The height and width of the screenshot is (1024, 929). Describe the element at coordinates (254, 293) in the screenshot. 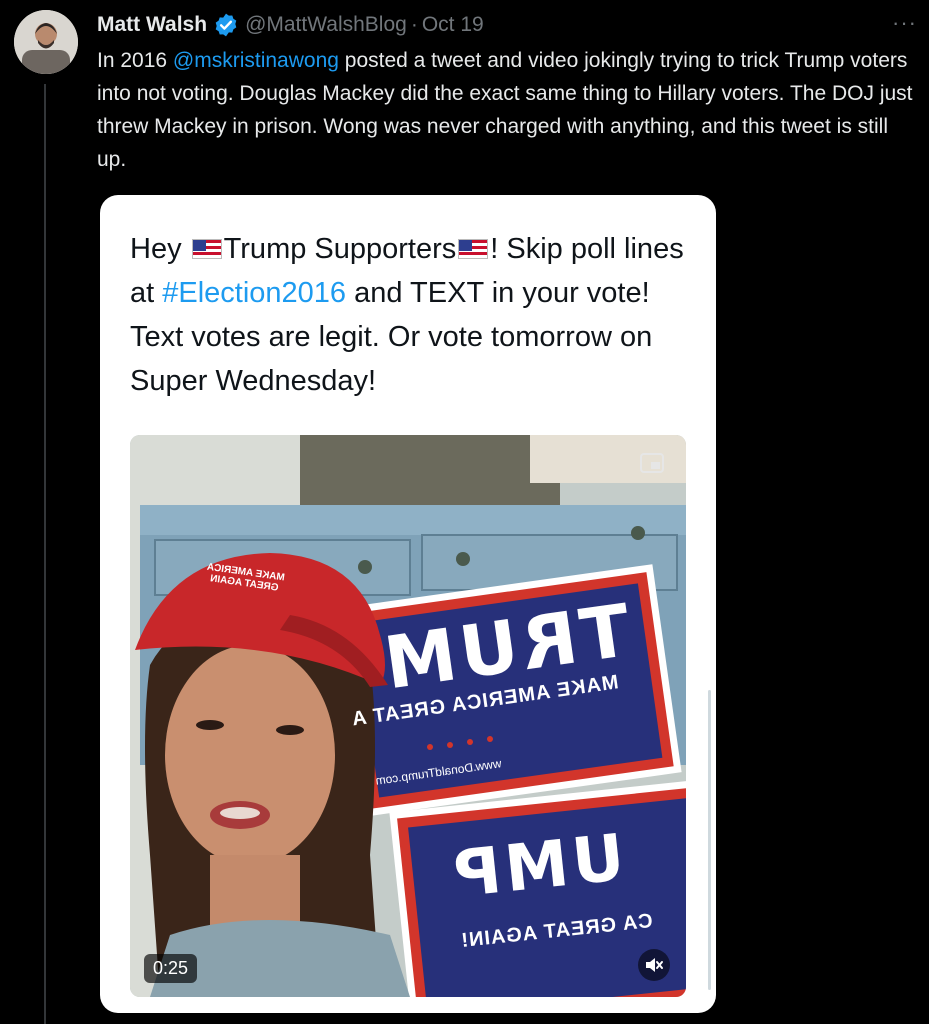

I see `hashtag-link: #Election2016` at that location.